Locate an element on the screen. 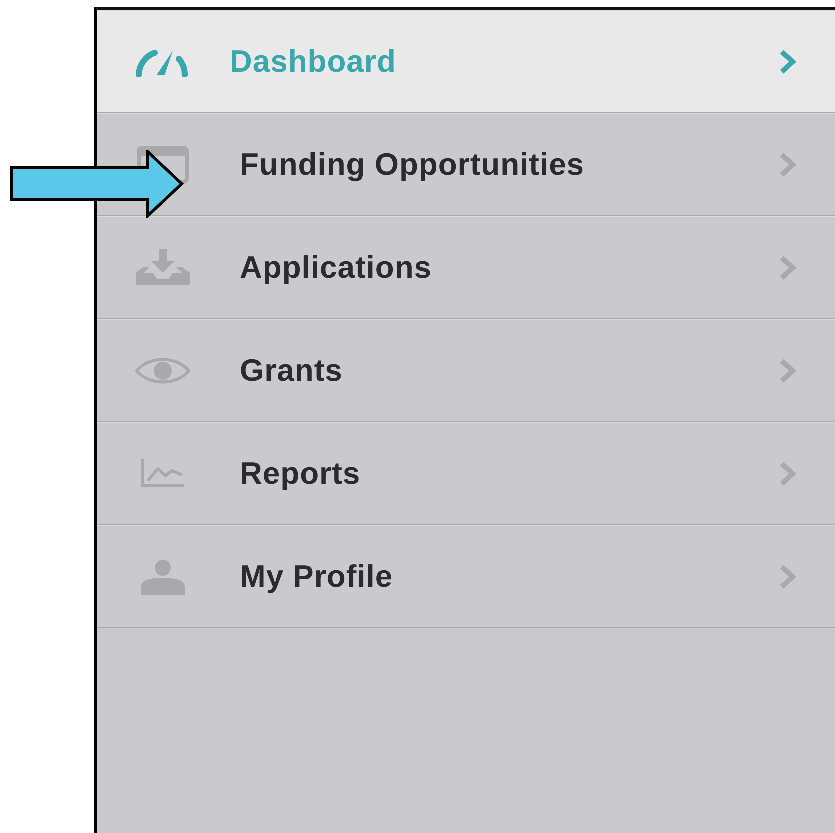 This screenshot has height=833, width=835. menu-item: Reports is located at coordinates (466, 473).